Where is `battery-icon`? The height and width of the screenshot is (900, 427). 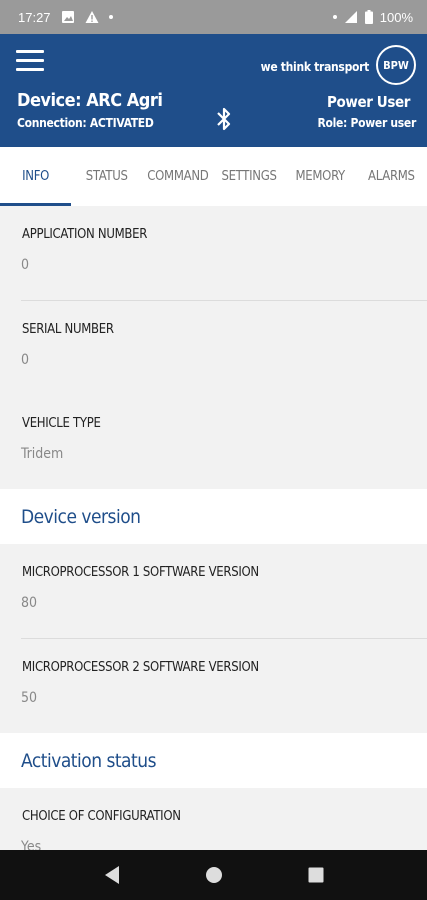
battery-icon is located at coordinates (368, 17).